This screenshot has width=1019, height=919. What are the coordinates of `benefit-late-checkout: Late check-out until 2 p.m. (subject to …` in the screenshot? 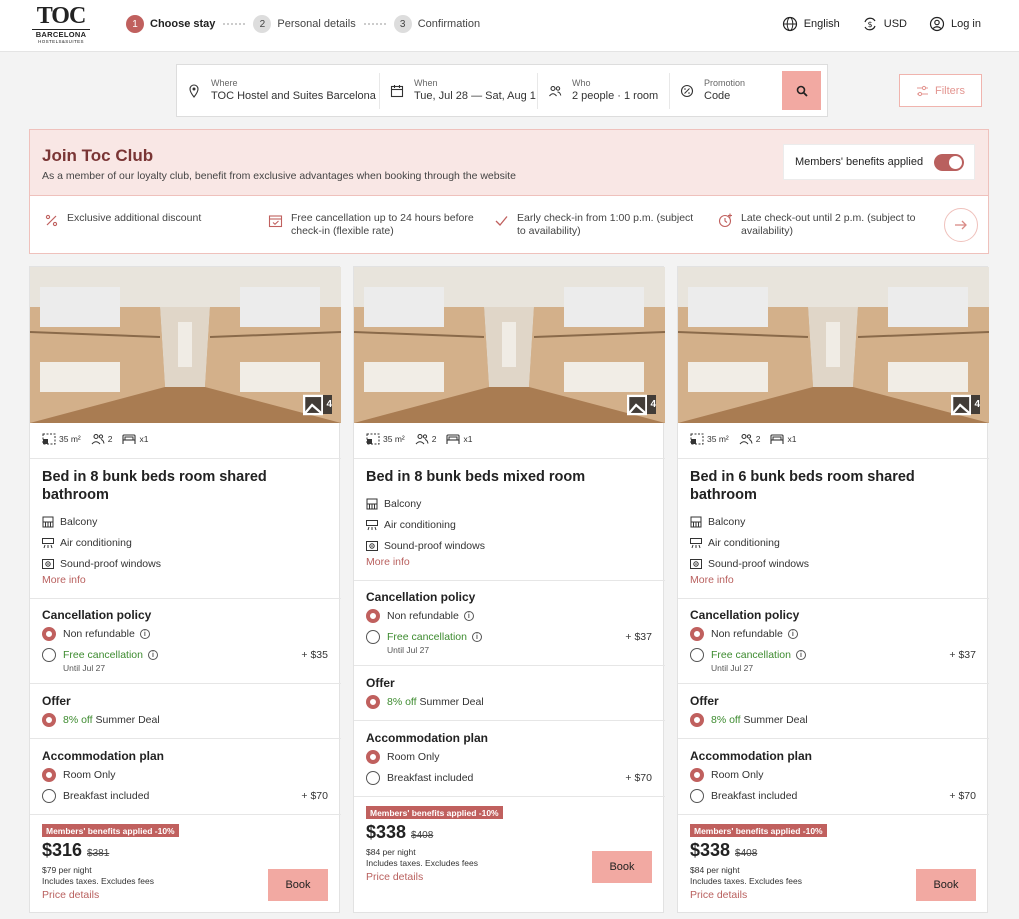 It's located at (818, 225).